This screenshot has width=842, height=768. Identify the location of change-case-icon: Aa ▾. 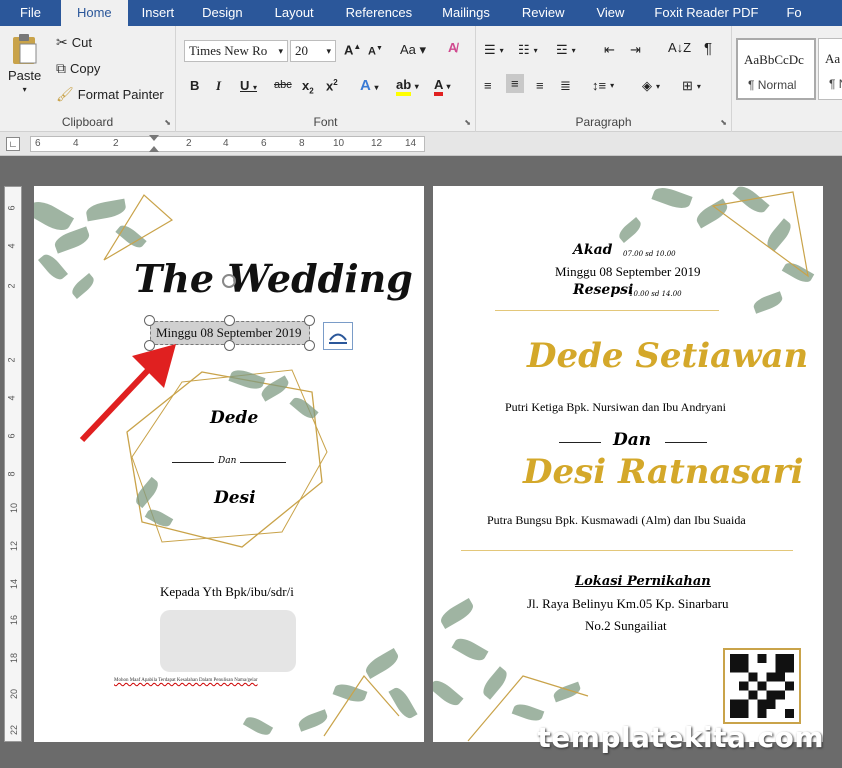
(413, 50).